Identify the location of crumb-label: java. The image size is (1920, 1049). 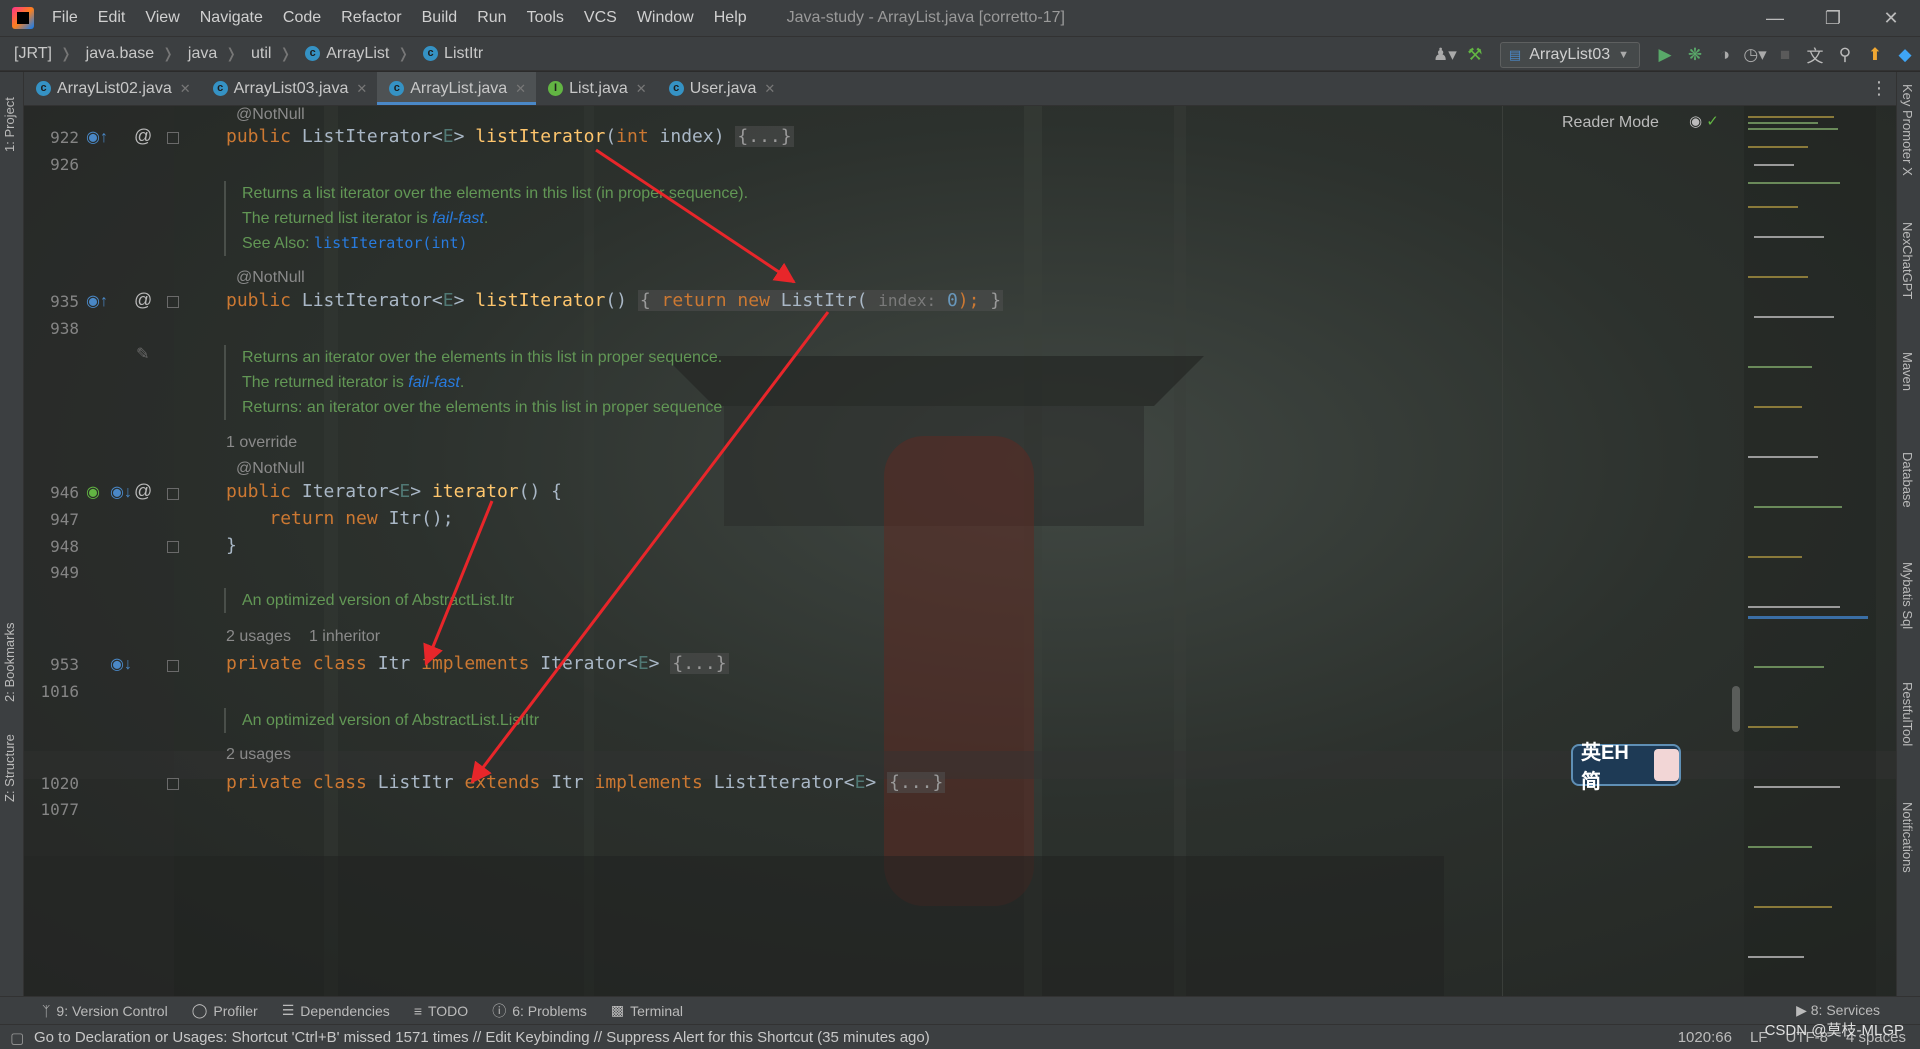
(202, 53).